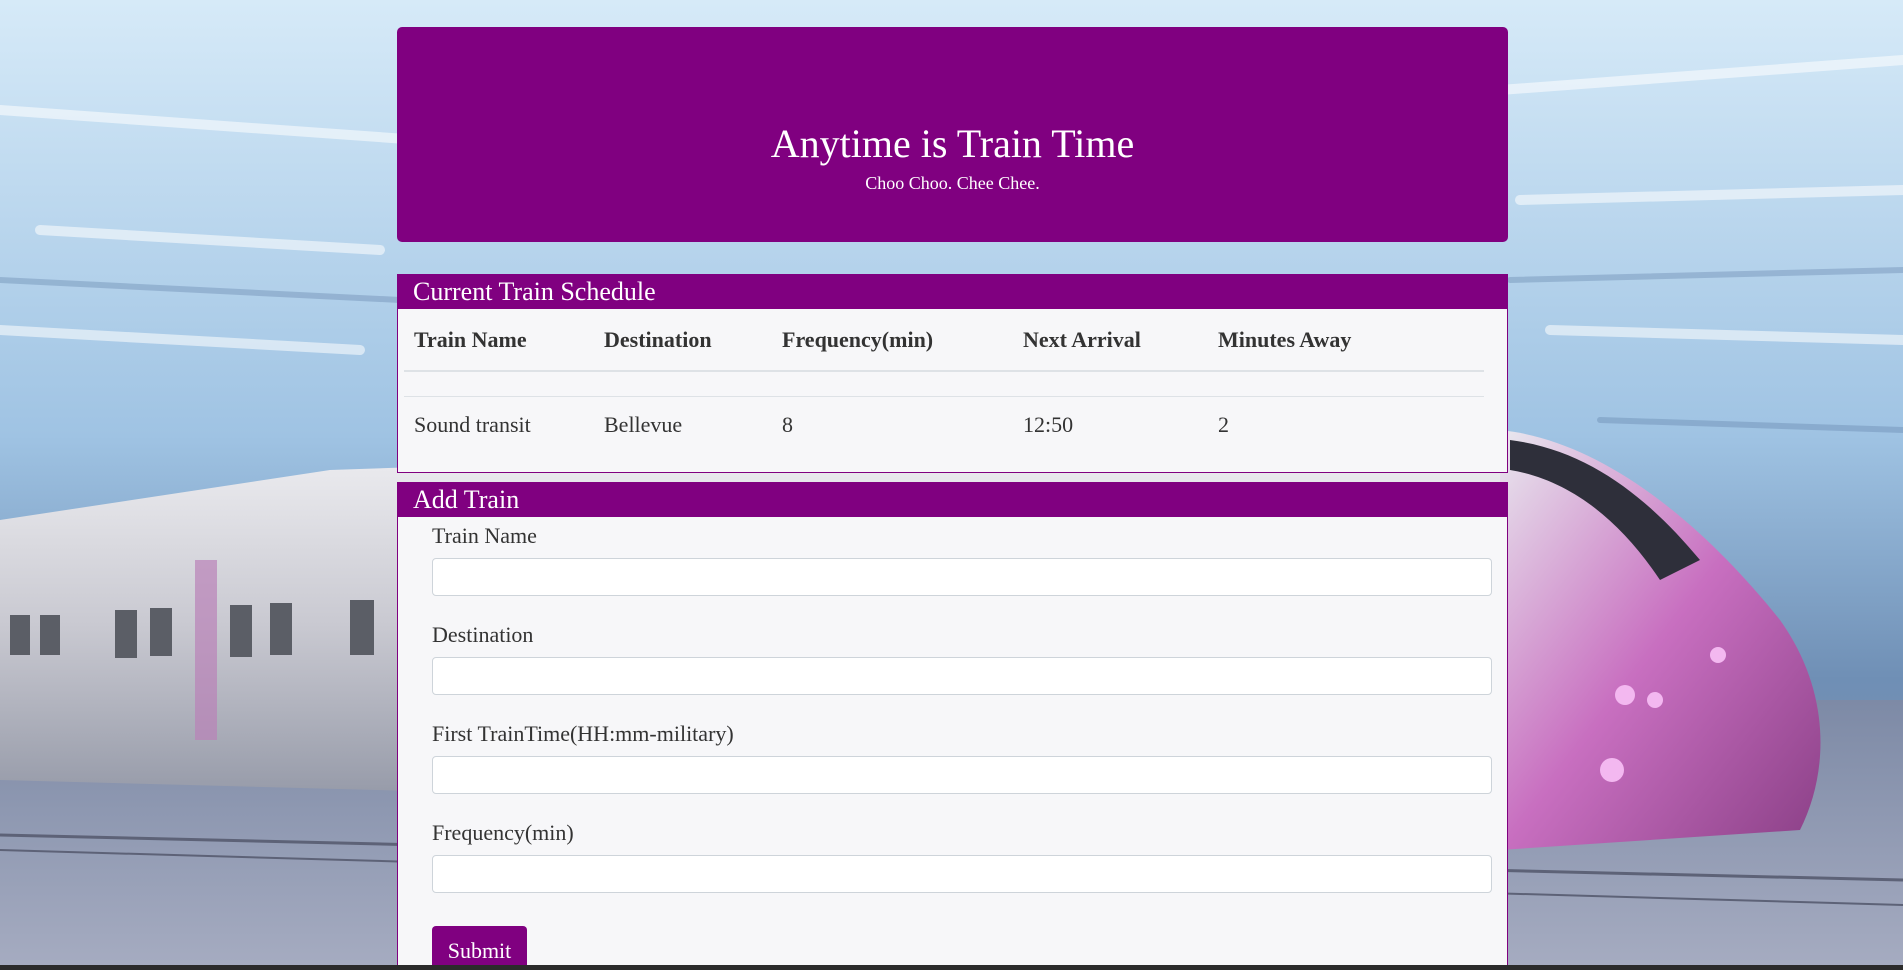  What do you see at coordinates (787, 424) in the screenshot?
I see `cell-frequency: 8` at bounding box center [787, 424].